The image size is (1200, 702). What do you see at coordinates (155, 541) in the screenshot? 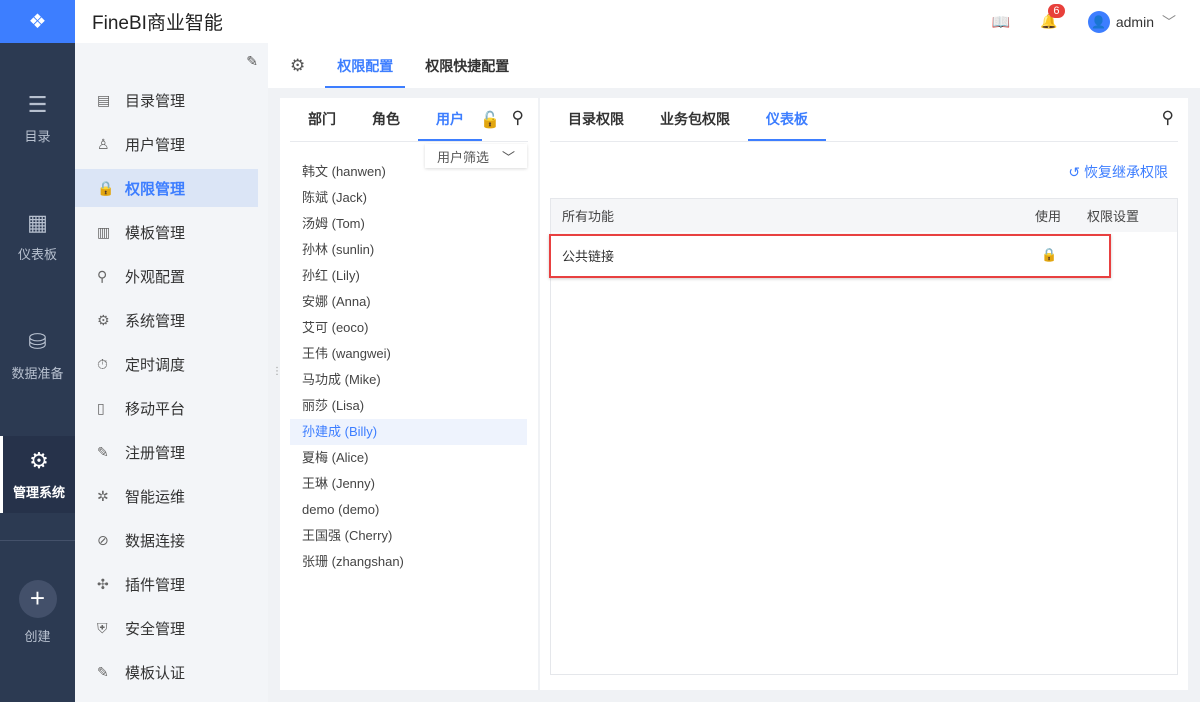
I see `sidebar-item-label: 数据连接` at bounding box center [155, 541].